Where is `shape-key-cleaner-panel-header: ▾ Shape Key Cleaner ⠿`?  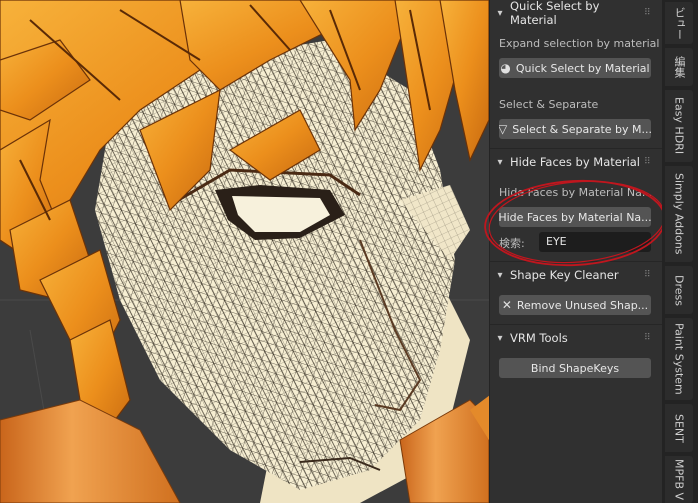
shape-key-cleaner-panel-header: ▾ Shape Key Cleaner ⠿ is located at coordinates (576, 275).